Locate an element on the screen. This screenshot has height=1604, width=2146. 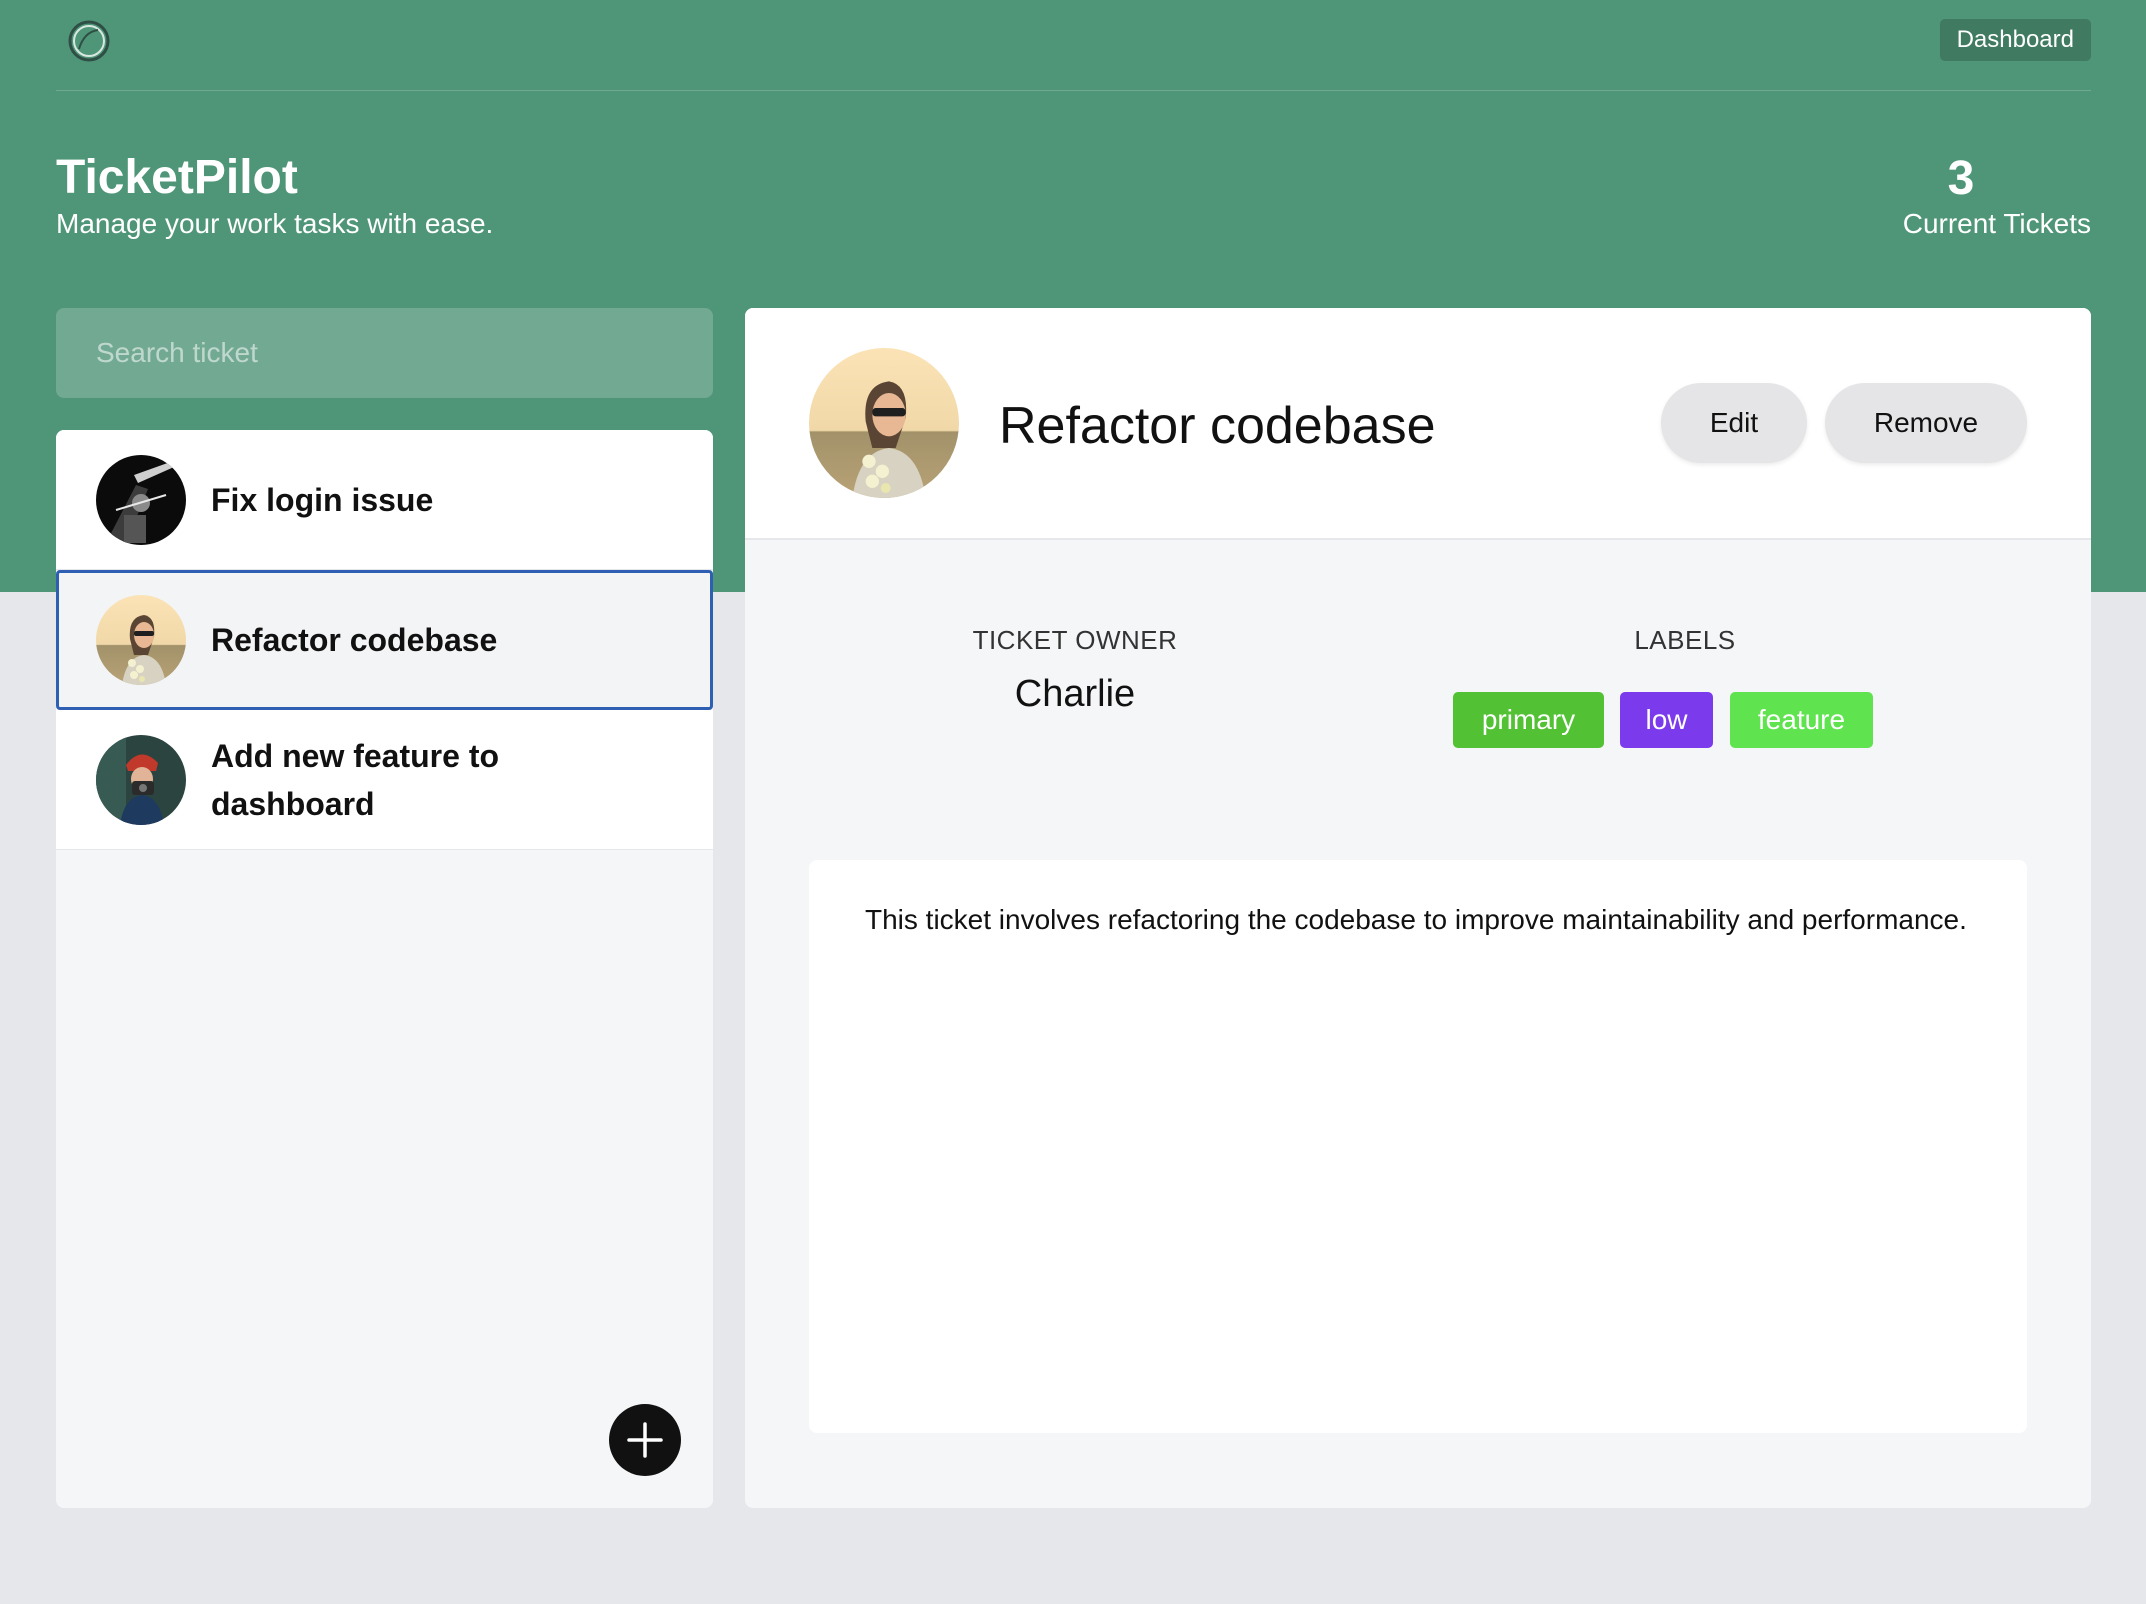
ticket-owner-heading: TICKET OWNER is located at coordinates (1075, 640).